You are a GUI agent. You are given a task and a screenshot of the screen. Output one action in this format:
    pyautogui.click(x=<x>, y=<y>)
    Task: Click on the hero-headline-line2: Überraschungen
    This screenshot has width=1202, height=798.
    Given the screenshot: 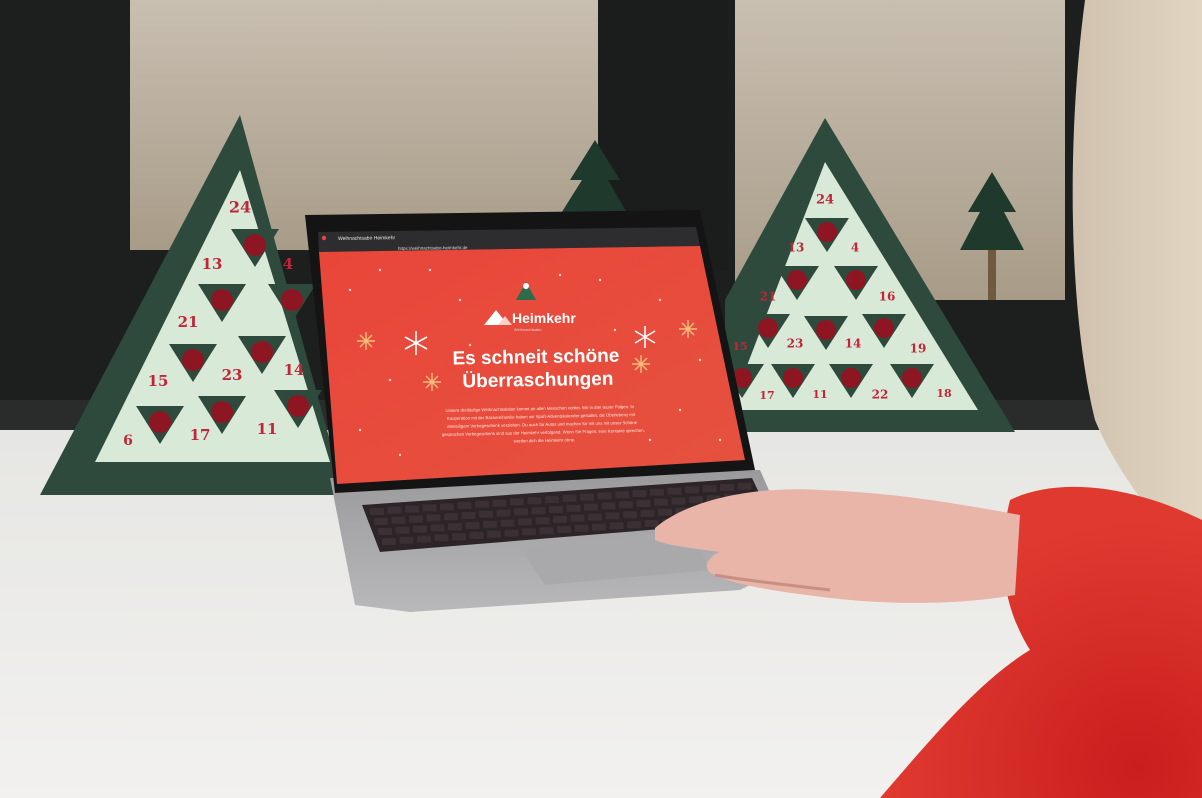 What is the action you would take?
    pyautogui.click(x=537, y=381)
    